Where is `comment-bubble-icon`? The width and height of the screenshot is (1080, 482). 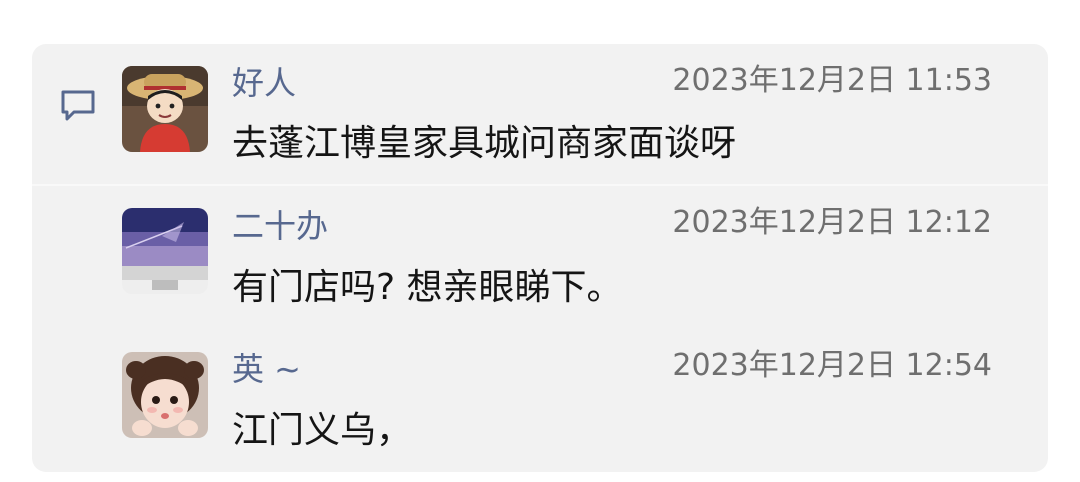
comment-bubble-icon is located at coordinates (78, 106).